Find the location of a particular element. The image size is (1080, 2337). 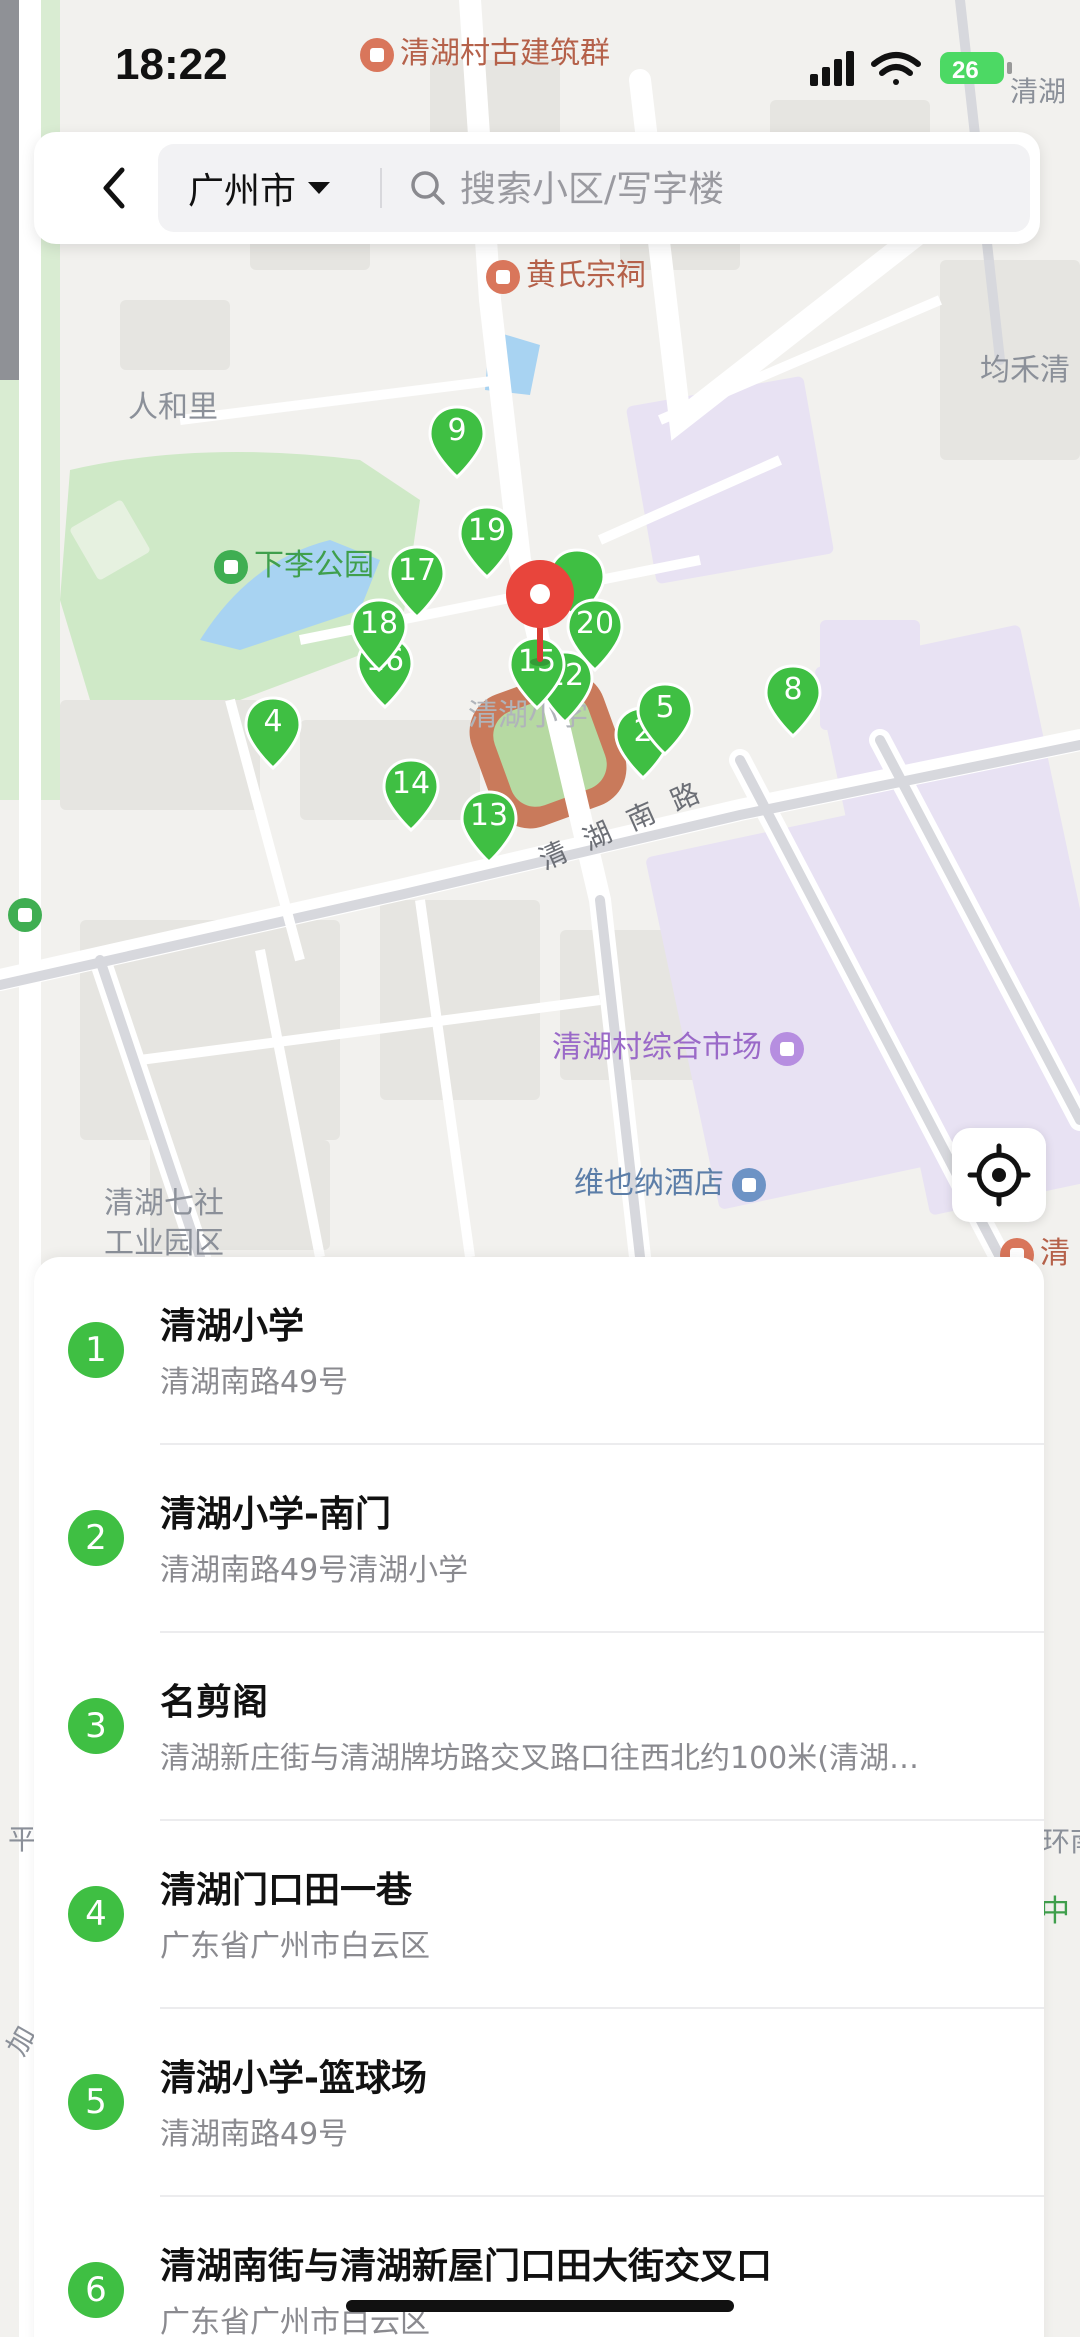

pin-number: 4 is located at coordinates (273, 721).